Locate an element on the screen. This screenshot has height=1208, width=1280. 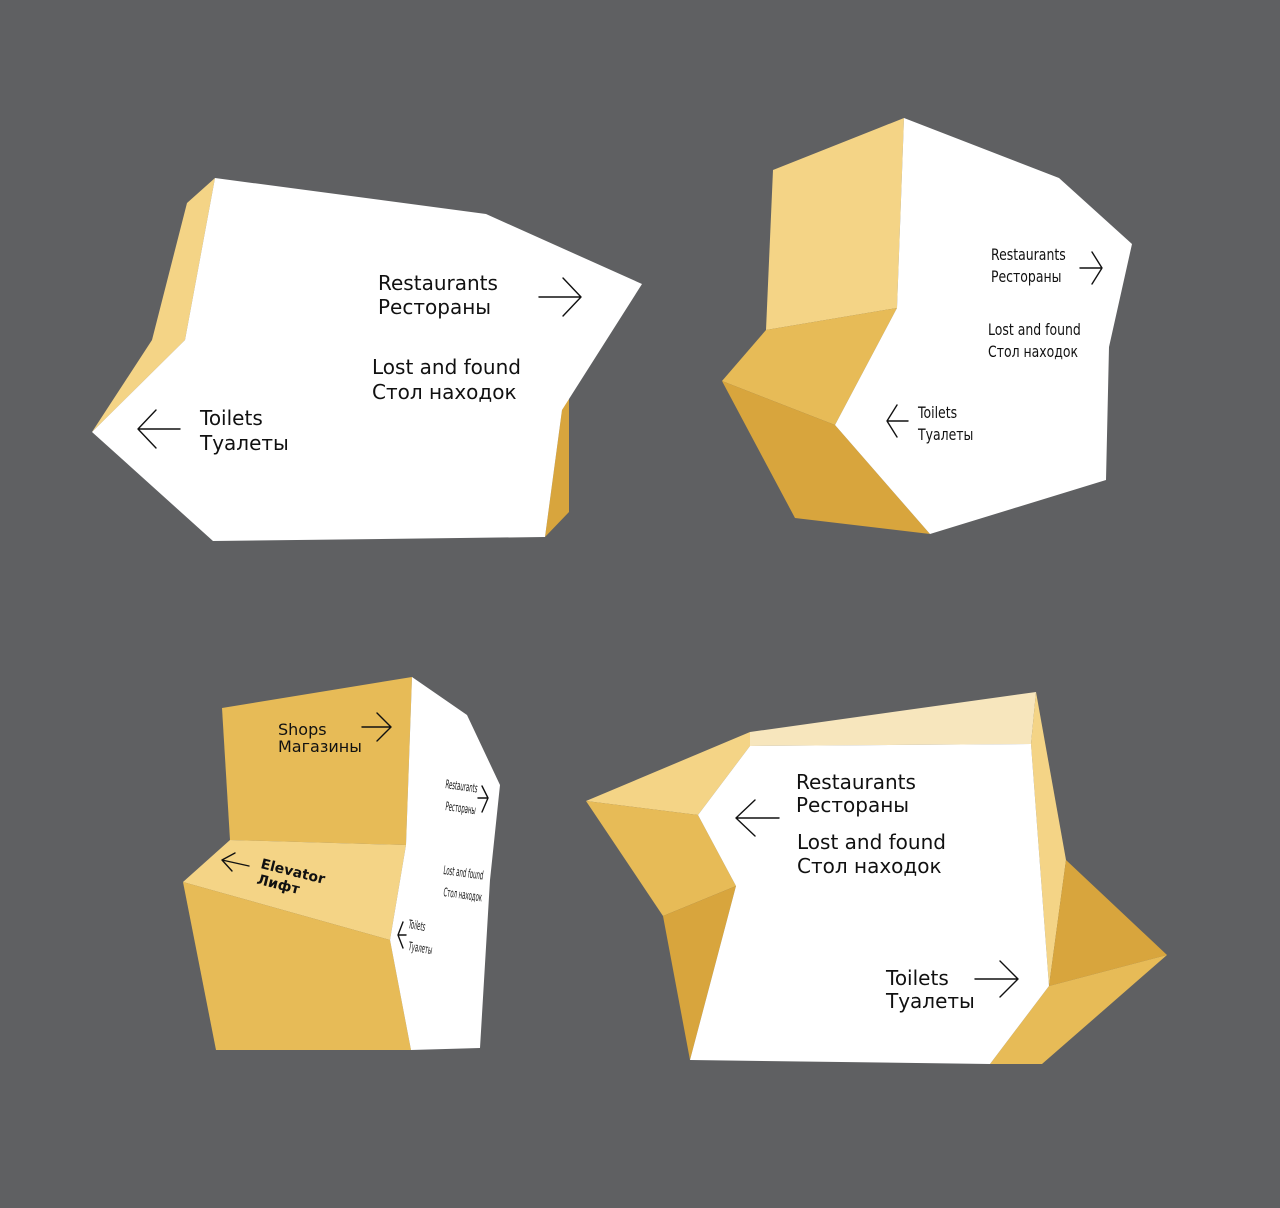
sign-4-toilets-en: Toilets is located at coordinates (917, 978).